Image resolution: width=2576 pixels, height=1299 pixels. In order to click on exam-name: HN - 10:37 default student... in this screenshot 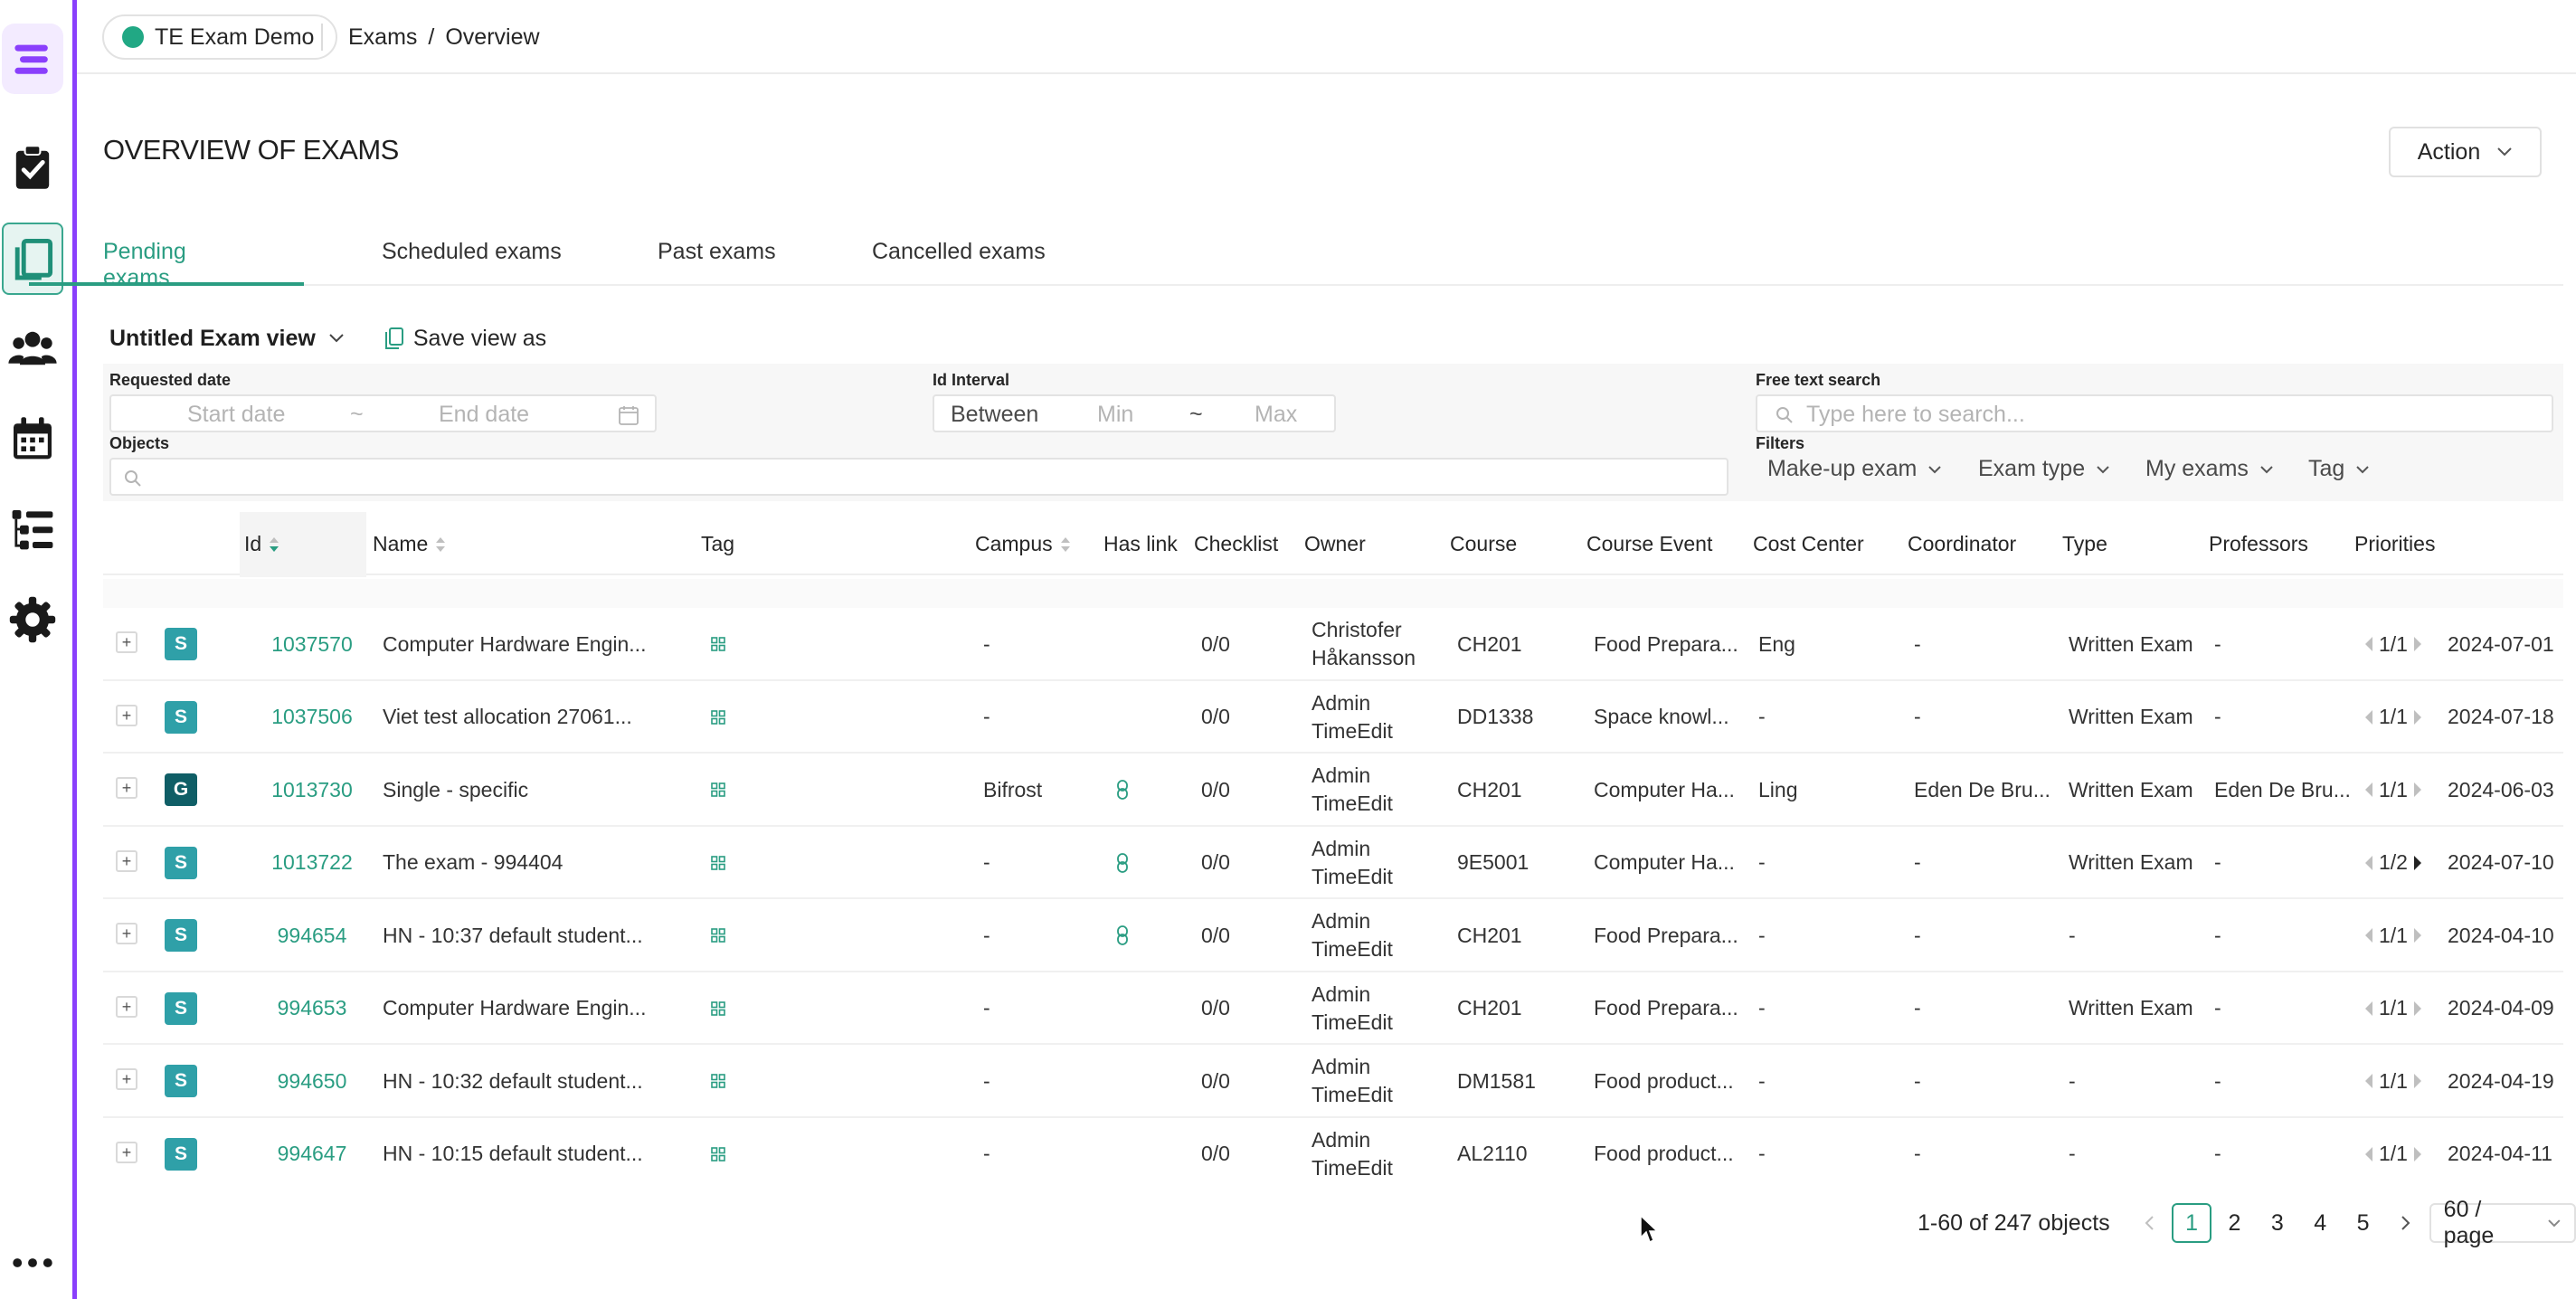, I will do `click(513, 935)`.